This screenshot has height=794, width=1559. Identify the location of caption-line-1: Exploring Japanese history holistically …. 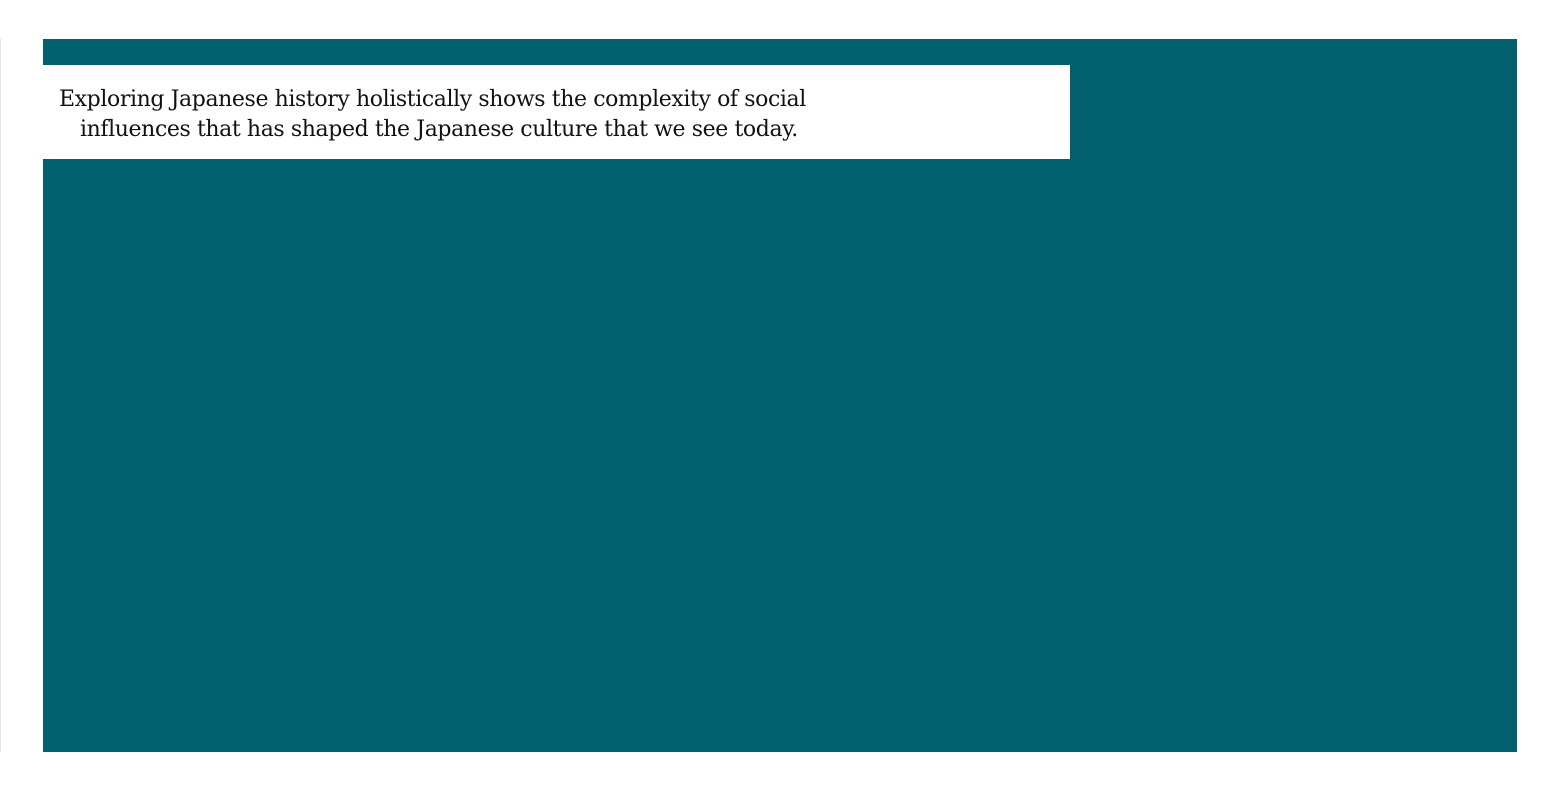
(432, 99).